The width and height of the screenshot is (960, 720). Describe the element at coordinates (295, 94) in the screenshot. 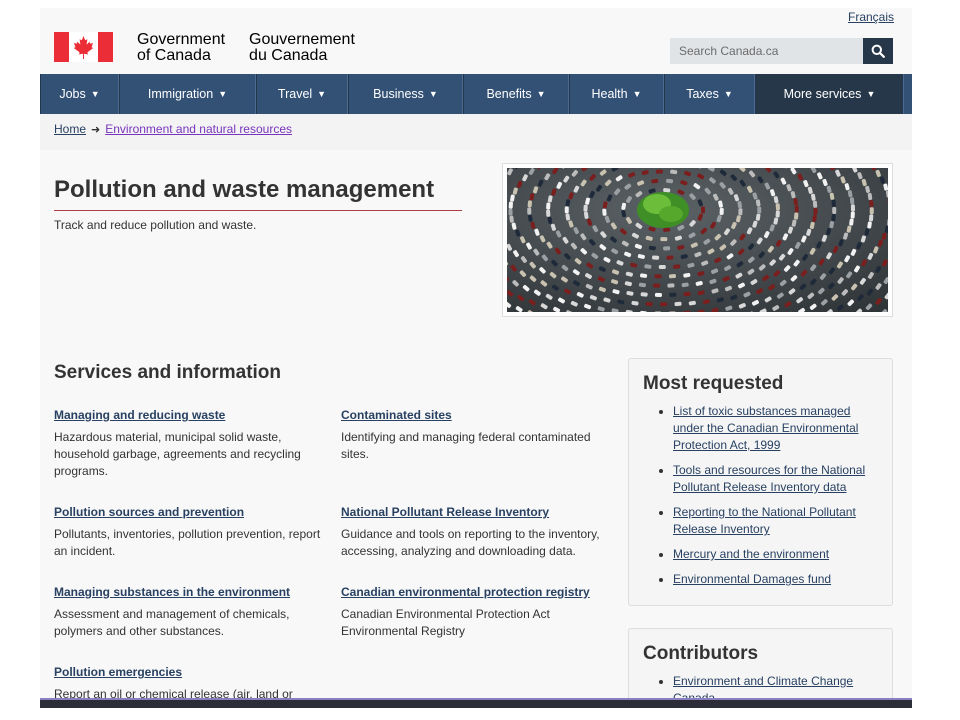

I see `menu-item-label: Travel` at that location.